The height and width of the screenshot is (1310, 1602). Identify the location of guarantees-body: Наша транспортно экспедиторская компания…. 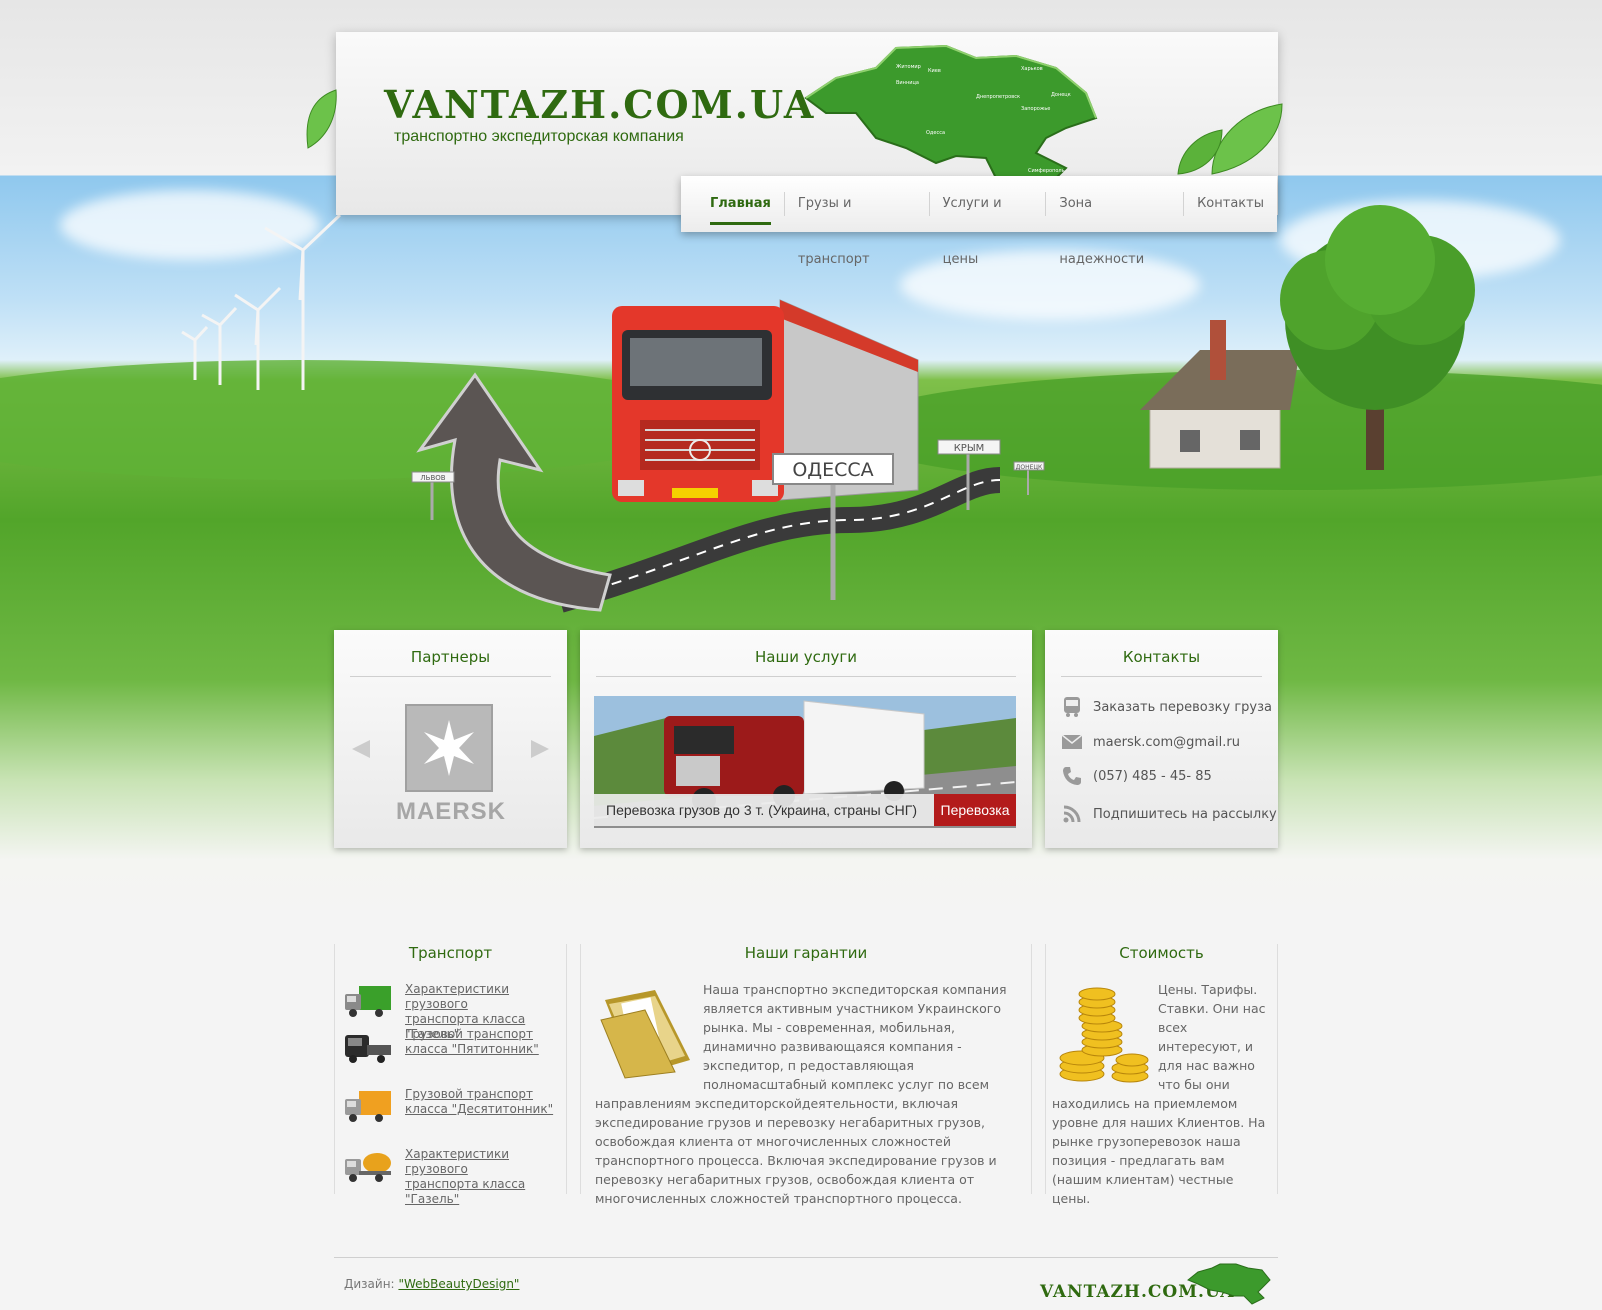
(805, 1094).